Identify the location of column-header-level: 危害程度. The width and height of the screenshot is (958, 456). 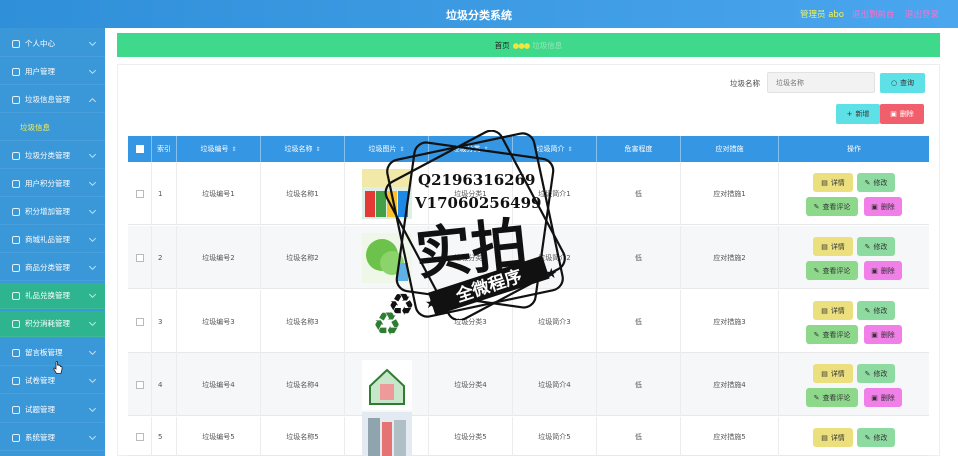
(639, 149).